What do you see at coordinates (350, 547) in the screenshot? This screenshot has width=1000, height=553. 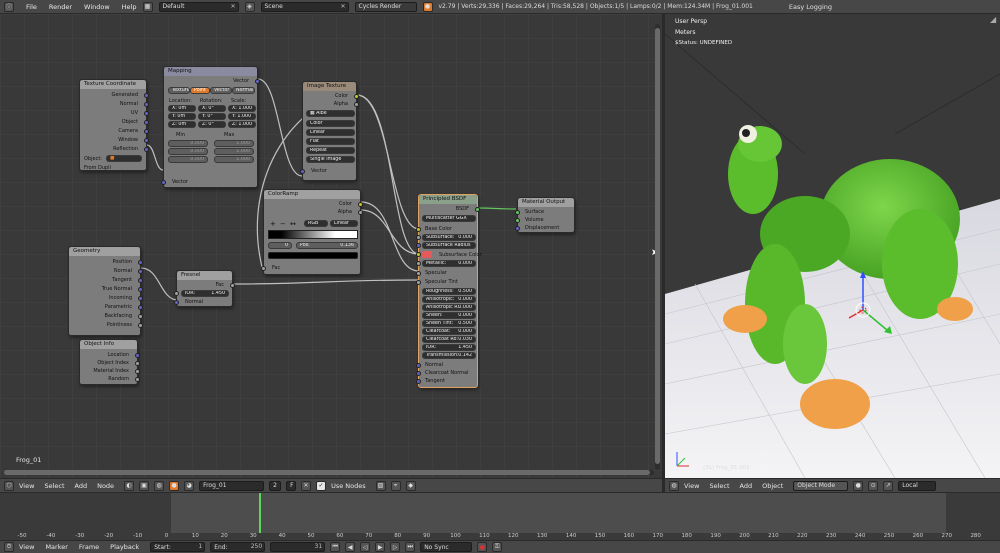 I see `prev-key-icon: ◀` at bounding box center [350, 547].